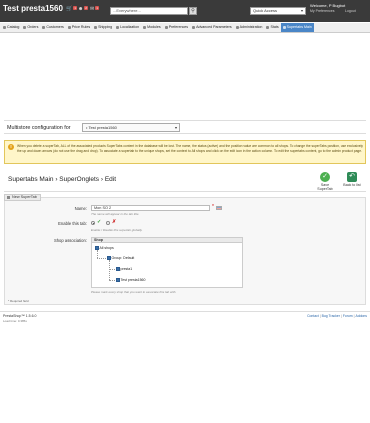 This screenshot has width=370, height=423. What do you see at coordinates (69, 27) in the screenshot?
I see `price-rules-icon` at bounding box center [69, 27].